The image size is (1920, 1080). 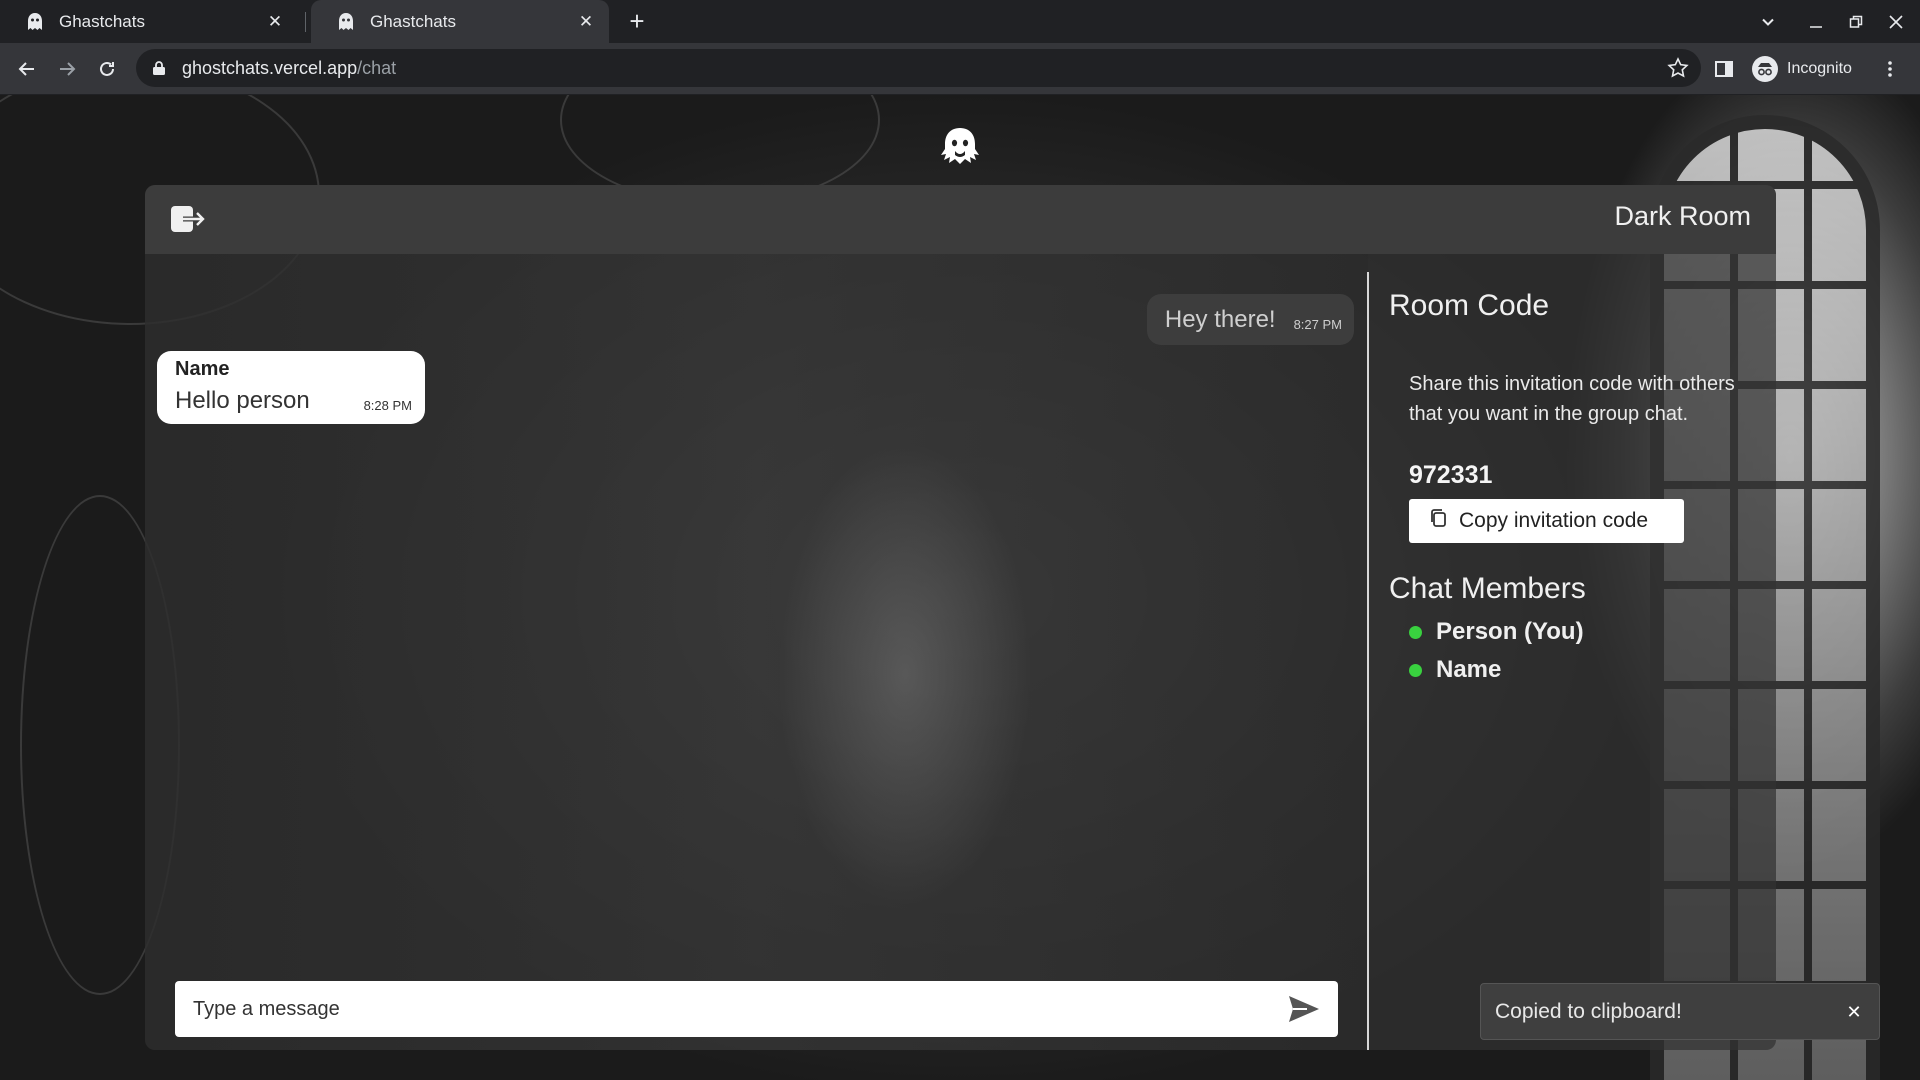 I want to click on tab-strip: Ghastchats ✕ Ghastchats ✕ +, so click(x=960, y=21).